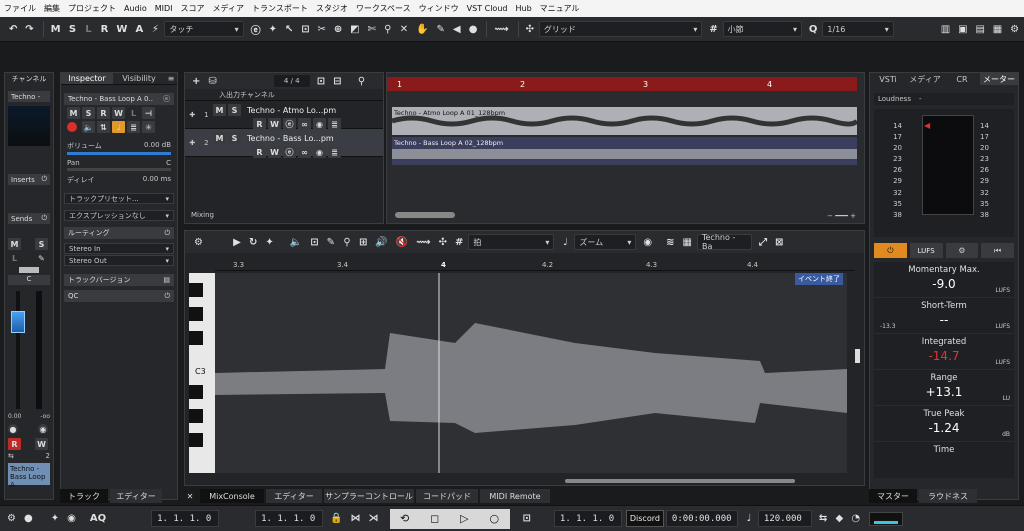 This screenshot has width=1024, height=531. What do you see at coordinates (228, 8) in the screenshot?
I see `menu-media: メディア` at bounding box center [228, 8].